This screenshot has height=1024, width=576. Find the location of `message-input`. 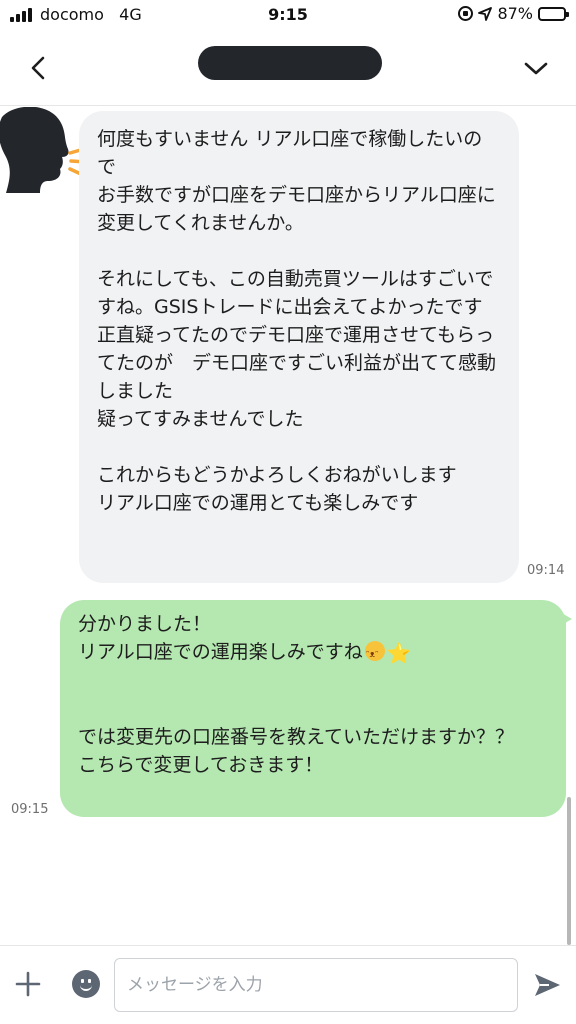

message-input is located at coordinates (316, 985).